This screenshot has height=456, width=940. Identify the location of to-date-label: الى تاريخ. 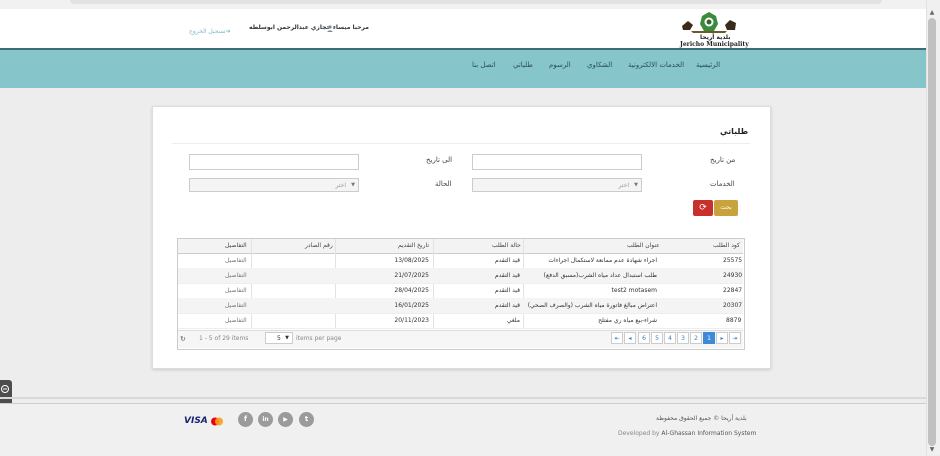
(439, 160).